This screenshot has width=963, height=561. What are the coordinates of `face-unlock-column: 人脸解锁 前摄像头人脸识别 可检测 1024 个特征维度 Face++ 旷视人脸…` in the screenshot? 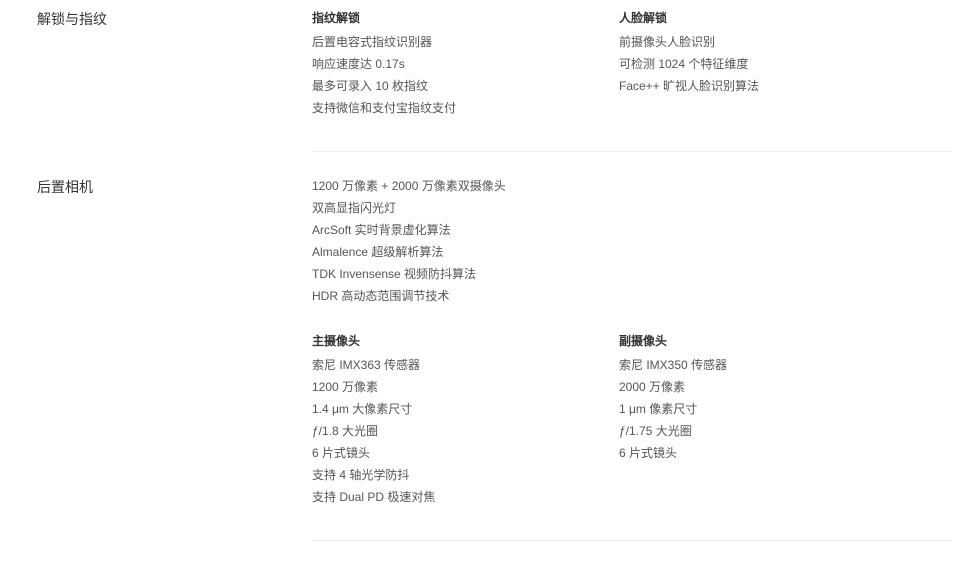 It's located at (769, 53).